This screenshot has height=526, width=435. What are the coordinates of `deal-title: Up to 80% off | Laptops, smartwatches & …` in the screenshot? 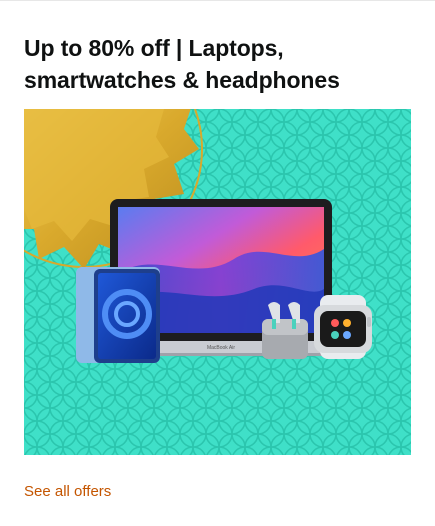 It's located at (219, 64).